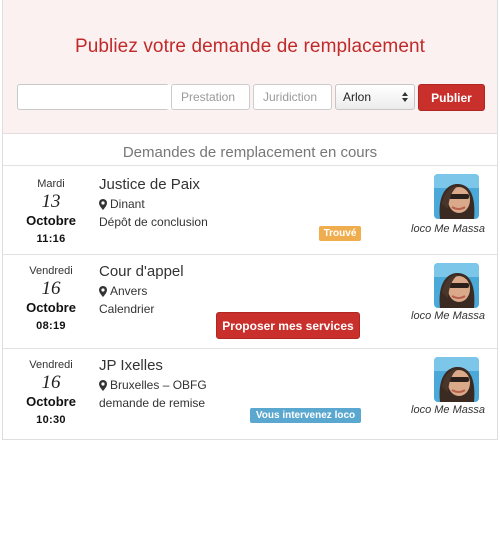 This screenshot has width=500, height=534. Describe the element at coordinates (51, 239) in the screenshot. I see `time: 11:16` at that location.